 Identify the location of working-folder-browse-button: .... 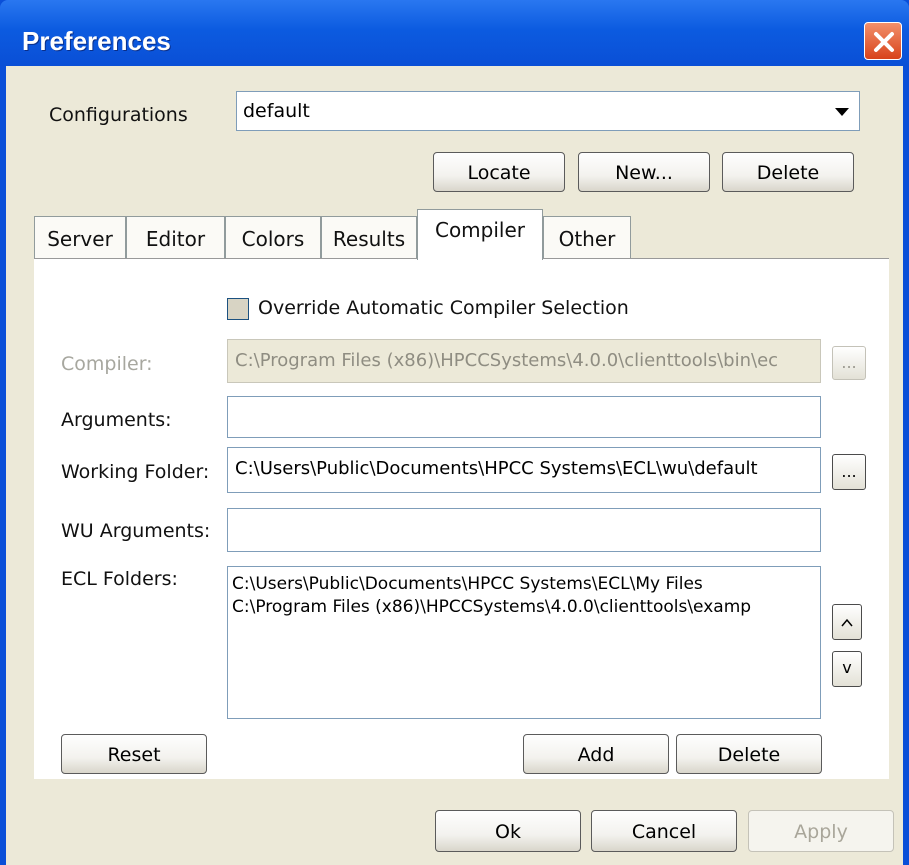
(849, 472).